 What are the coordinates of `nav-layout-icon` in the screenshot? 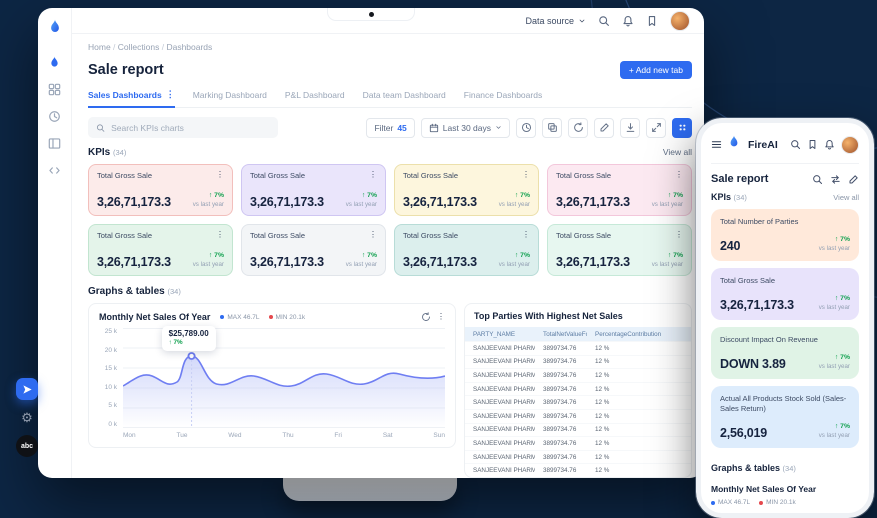 It's located at (54, 143).